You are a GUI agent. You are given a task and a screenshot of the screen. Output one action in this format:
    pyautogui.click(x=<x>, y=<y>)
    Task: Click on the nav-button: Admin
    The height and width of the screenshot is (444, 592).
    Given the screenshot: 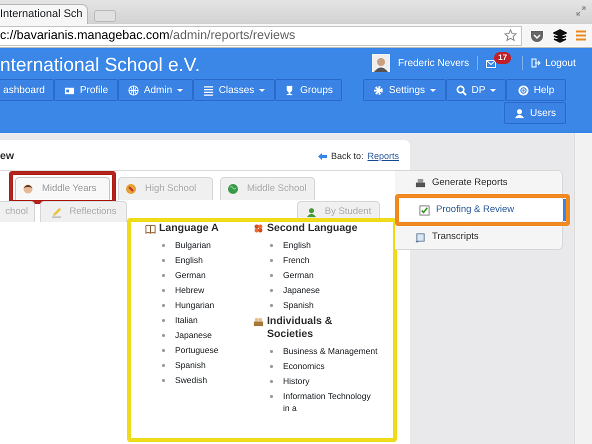 What is the action you would take?
    pyautogui.click(x=155, y=90)
    